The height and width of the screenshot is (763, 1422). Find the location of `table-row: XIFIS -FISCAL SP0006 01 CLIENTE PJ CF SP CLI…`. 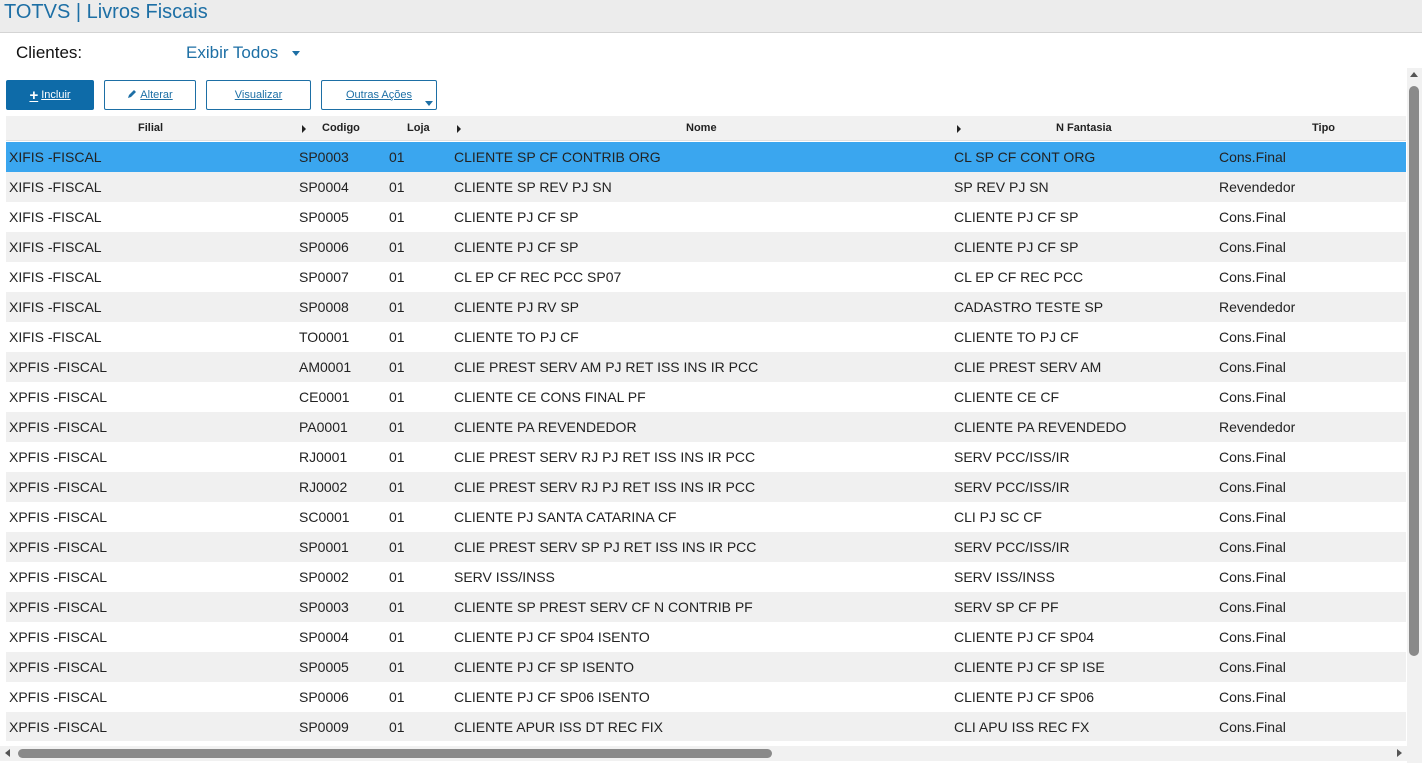

table-row: XIFIS -FISCAL SP0006 01 CLIENTE PJ CF SP CLI… is located at coordinates (706, 247).